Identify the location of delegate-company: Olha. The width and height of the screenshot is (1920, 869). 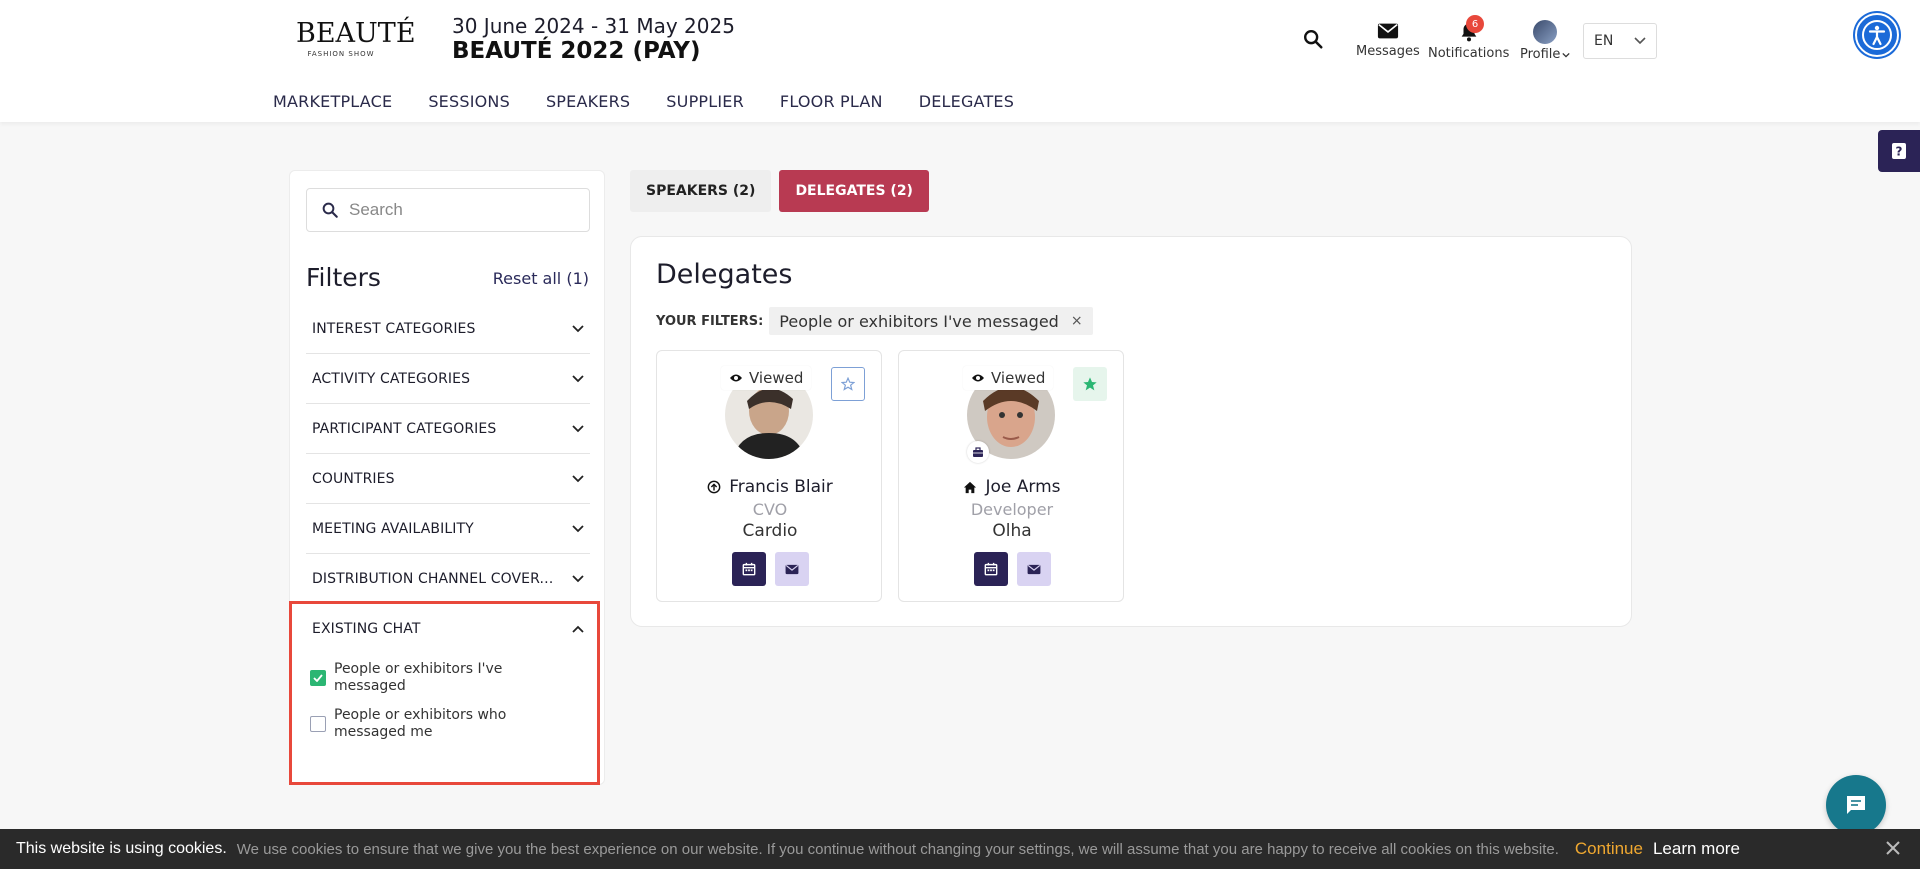
(1012, 531).